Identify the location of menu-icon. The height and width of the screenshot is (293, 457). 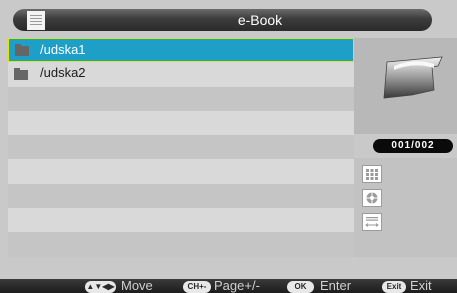
(36, 20).